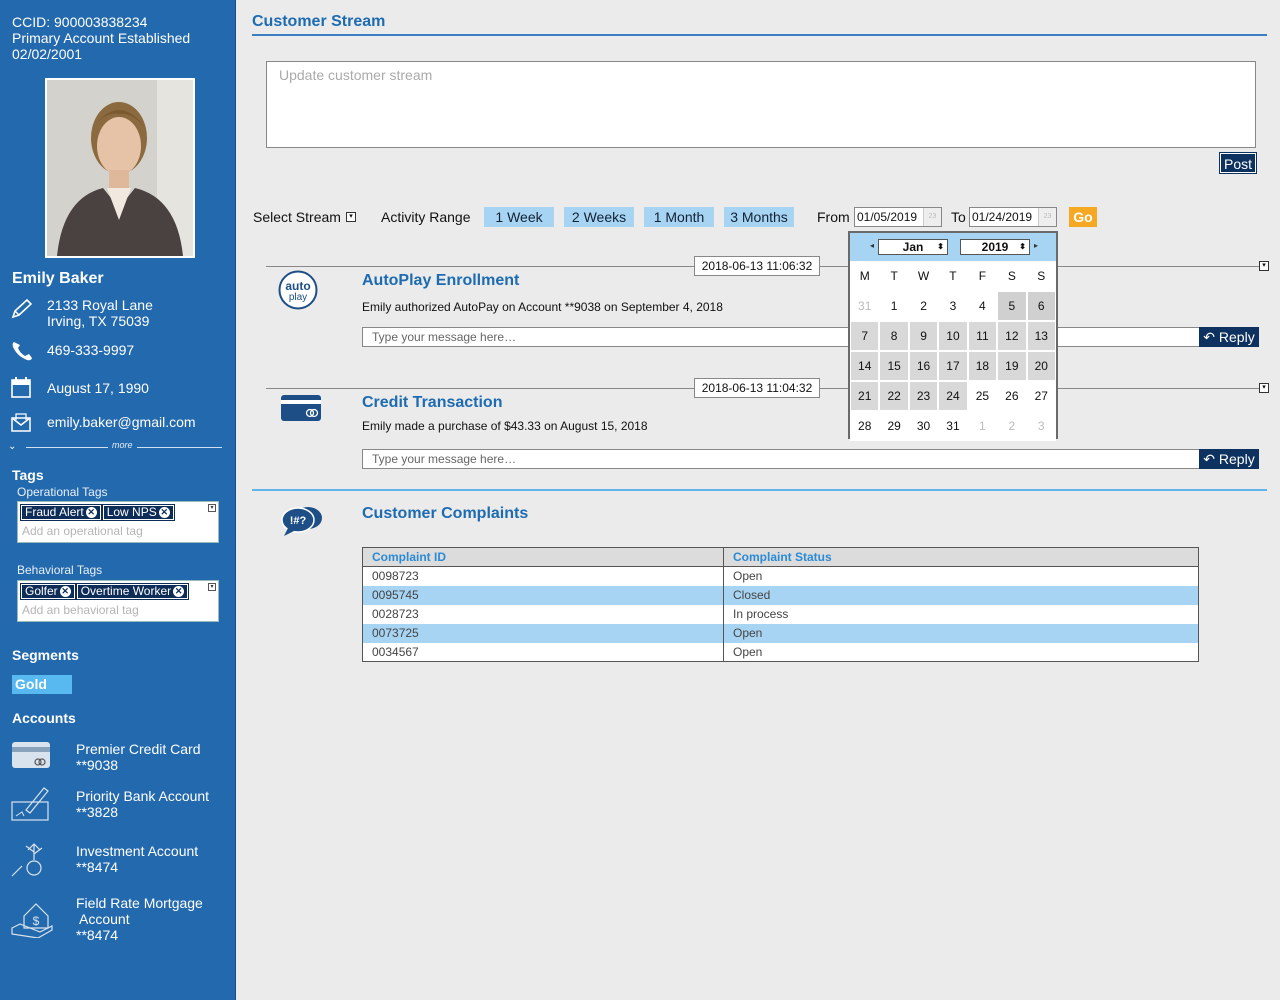  I want to click on calendar-day: 13, so click(1041, 336).